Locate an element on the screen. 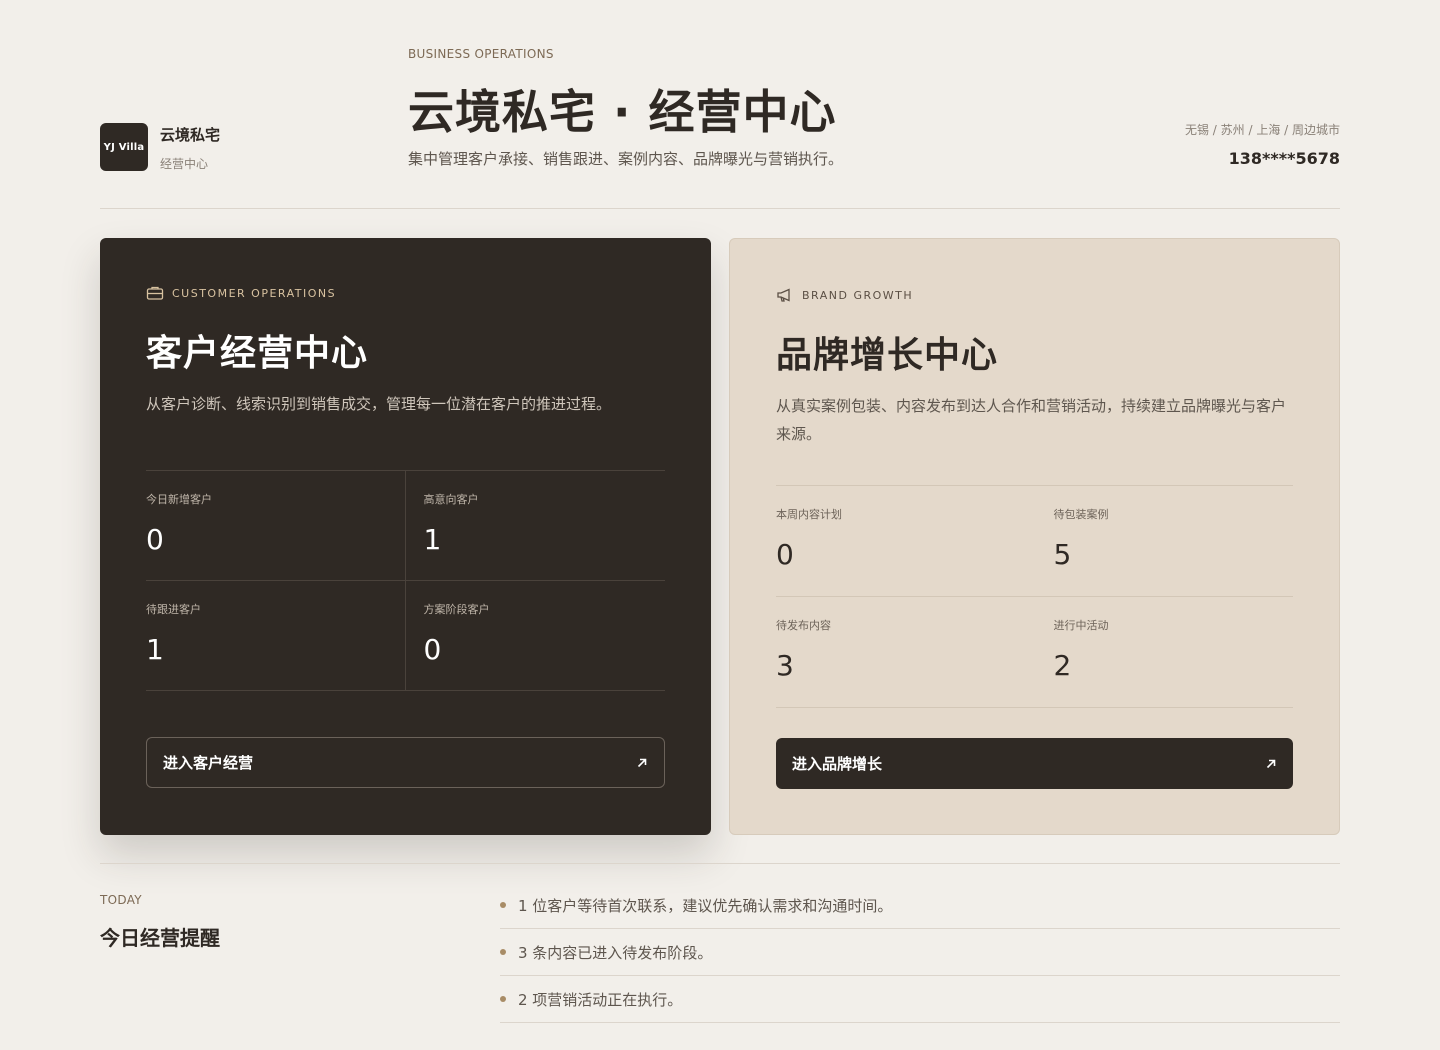  enter-brand-growth-button: 进入品牌增长 is located at coordinates (1034, 763).